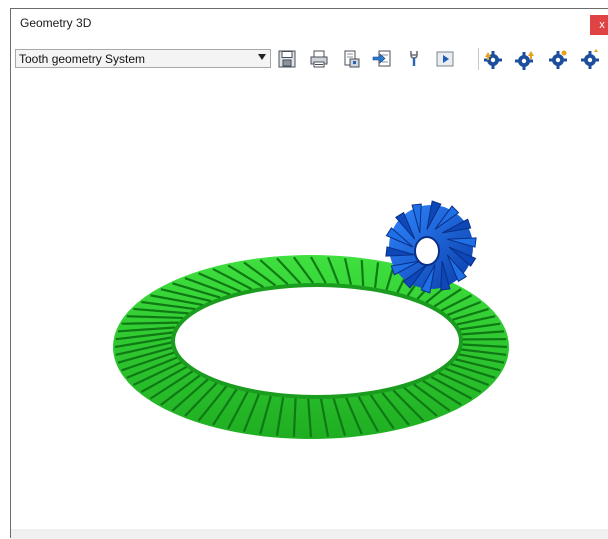 This screenshot has height=539, width=608. I want to click on gear-arrow-up-icon, so click(493, 59).